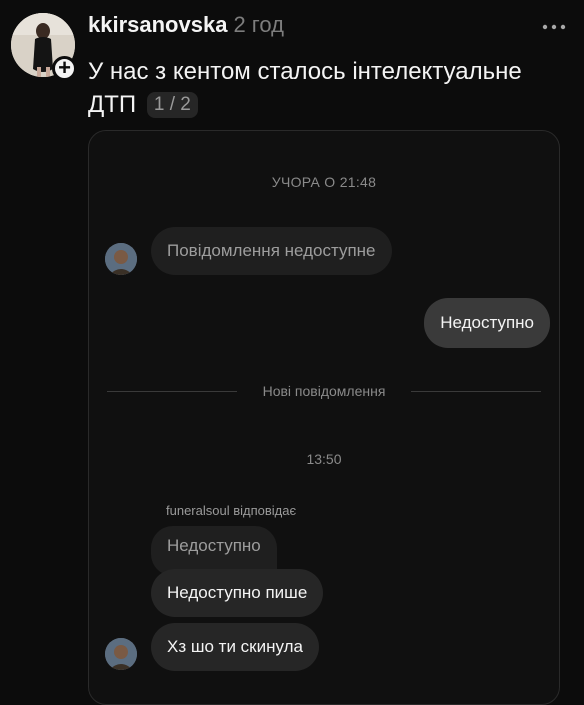 Image resolution: width=584 pixels, height=705 pixels. Describe the element at coordinates (235, 647) in the screenshot. I see `message-bubble: Хз шо ти скинула` at that location.